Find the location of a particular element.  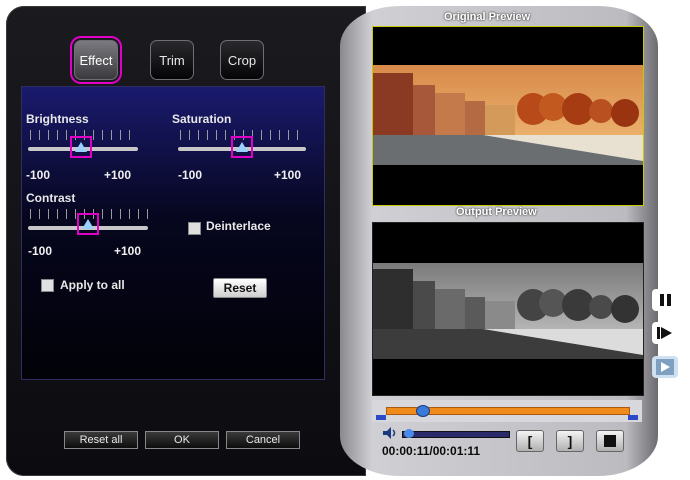

saturation-label: Saturation is located at coordinates (202, 119).